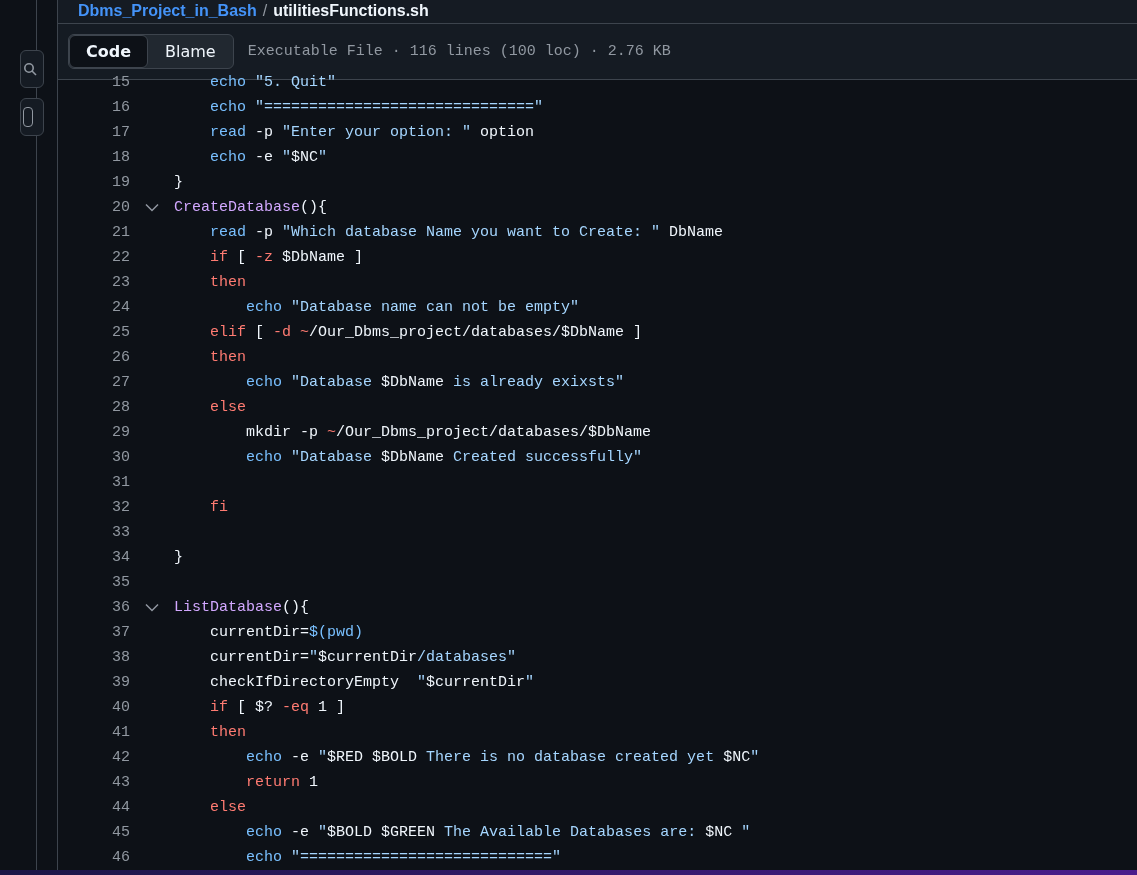 Image resolution: width=1137 pixels, height=875 pixels. I want to click on code-line: echo -e "$BOLD $GREEN The Available Databases are: $NC ", so click(498, 832).